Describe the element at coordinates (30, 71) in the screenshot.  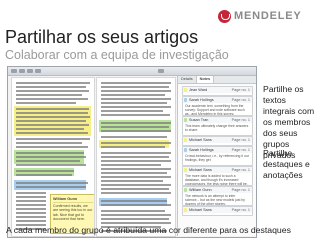
I see `highlight-tool-icon` at that location.